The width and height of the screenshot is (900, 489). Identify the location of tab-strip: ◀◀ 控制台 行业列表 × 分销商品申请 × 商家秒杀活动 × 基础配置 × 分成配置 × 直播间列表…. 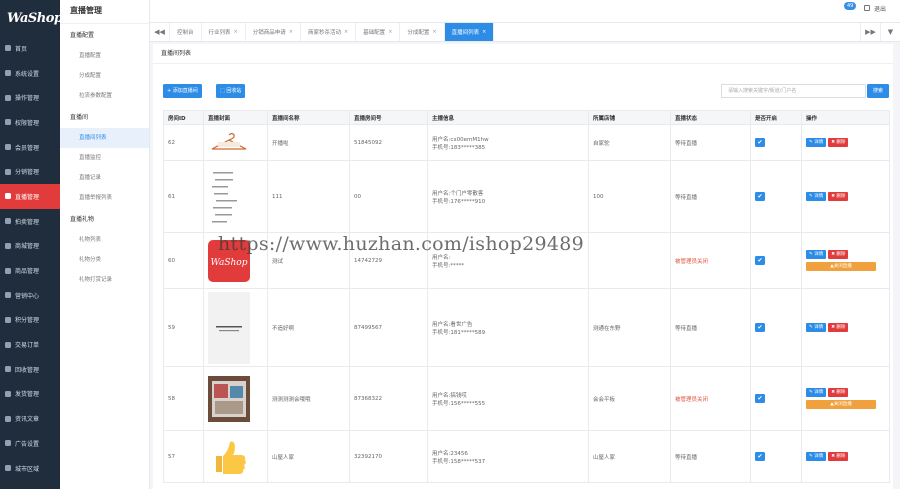
(525, 32).